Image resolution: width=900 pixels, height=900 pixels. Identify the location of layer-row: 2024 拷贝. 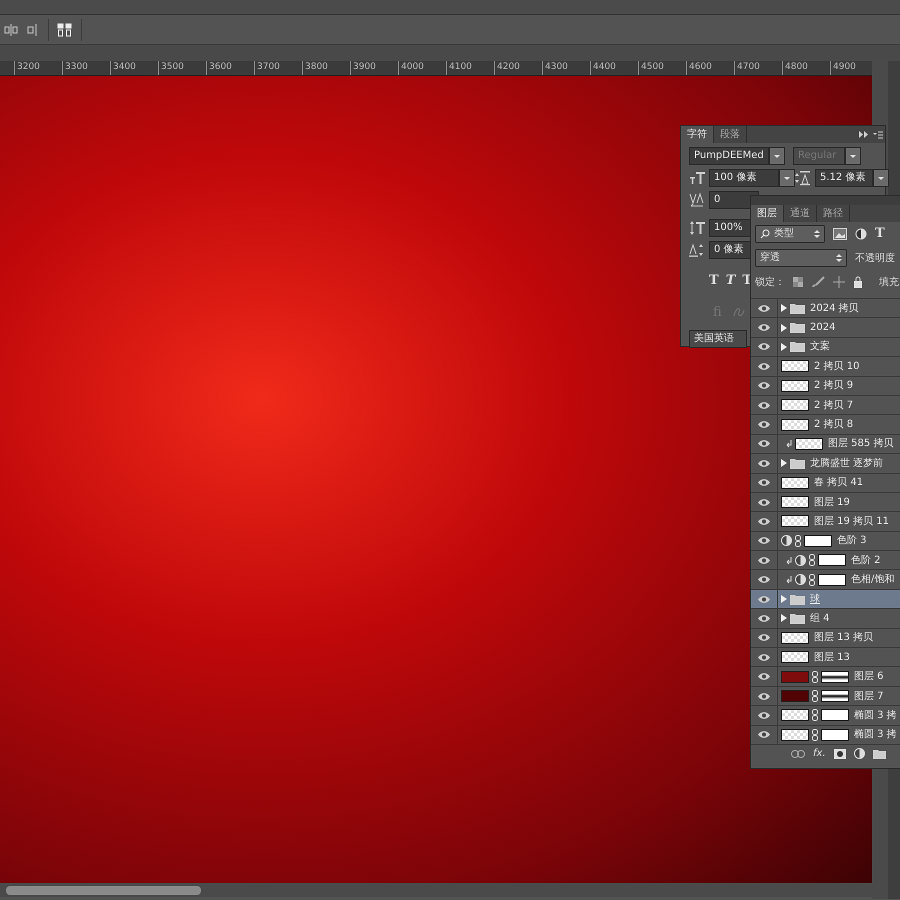
(825, 308).